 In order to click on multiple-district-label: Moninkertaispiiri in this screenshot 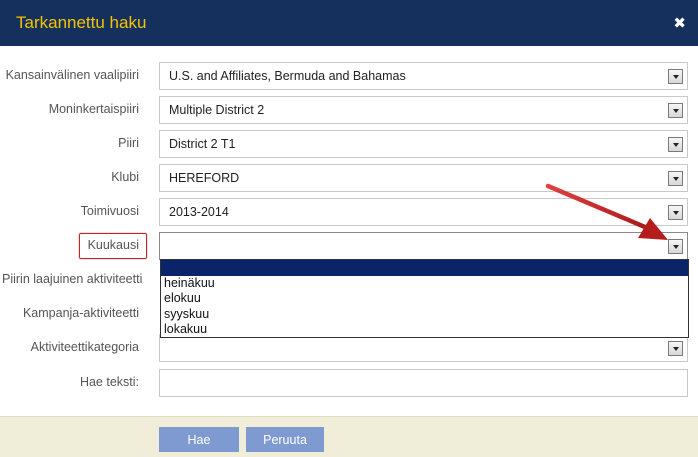, I will do `click(93, 109)`.